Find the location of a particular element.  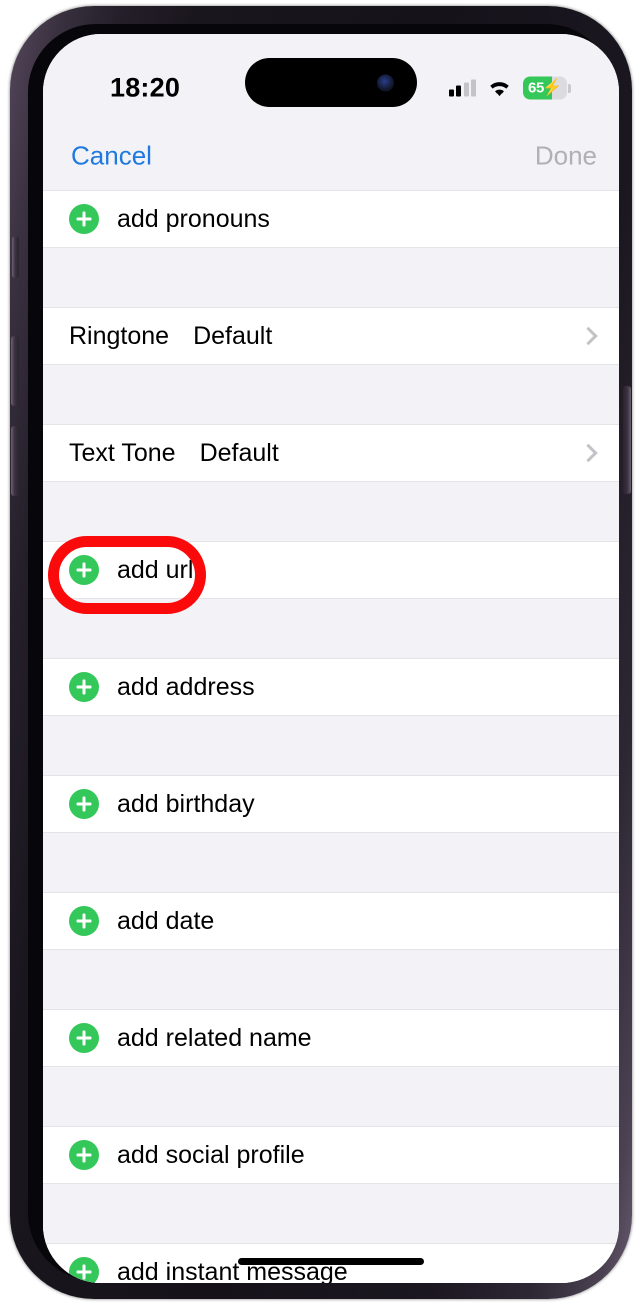

volume-up-button is located at coordinates (15, 371).